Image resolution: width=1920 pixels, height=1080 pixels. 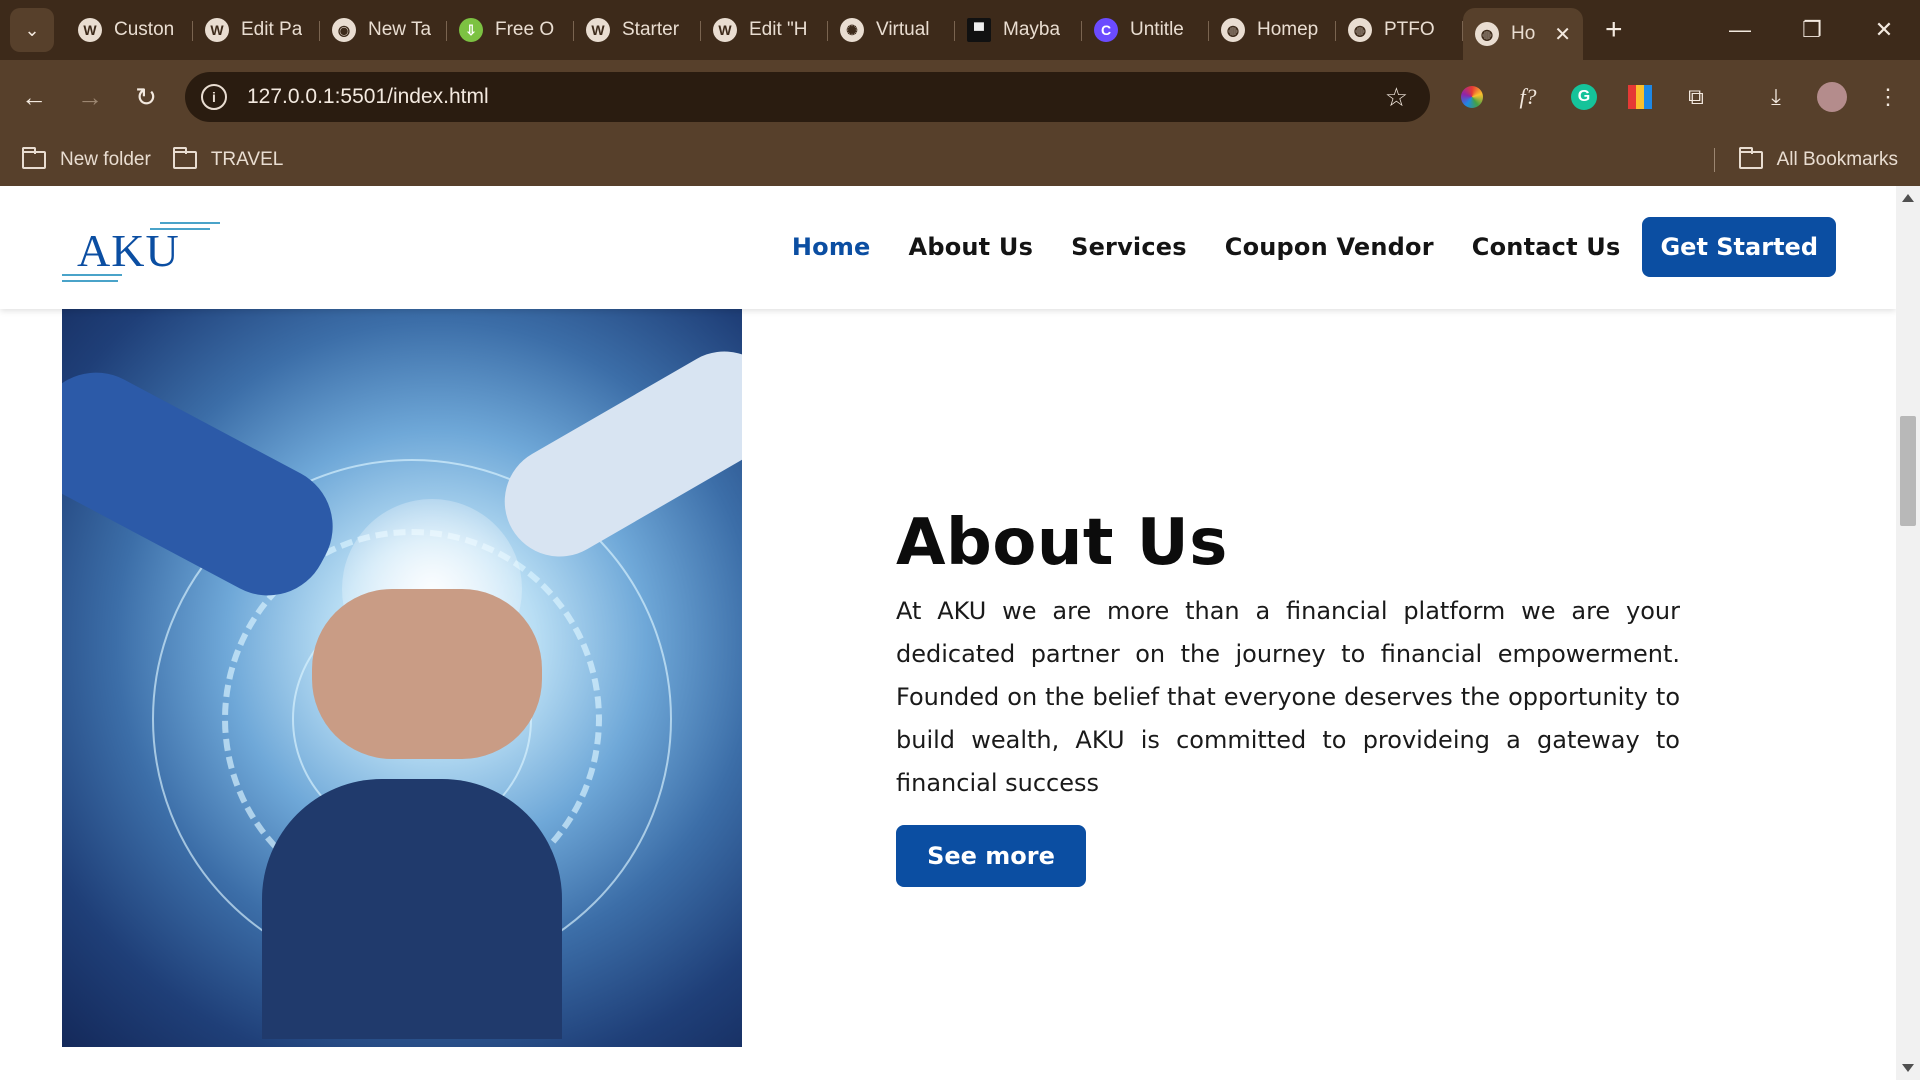 I want to click on restore-icon: ❐, so click(x=1812, y=30).